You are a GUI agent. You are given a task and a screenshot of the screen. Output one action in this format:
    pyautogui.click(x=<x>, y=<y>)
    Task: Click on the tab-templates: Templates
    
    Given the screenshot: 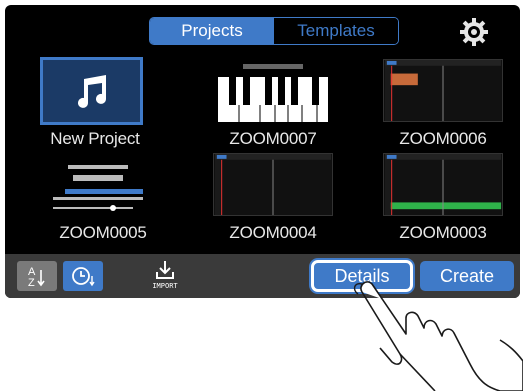 What is the action you would take?
    pyautogui.click(x=336, y=31)
    